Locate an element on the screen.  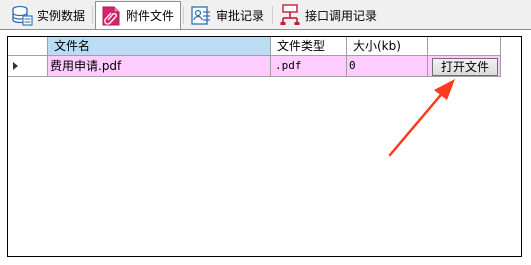
current-row-icon is located at coordinates (15, 66).